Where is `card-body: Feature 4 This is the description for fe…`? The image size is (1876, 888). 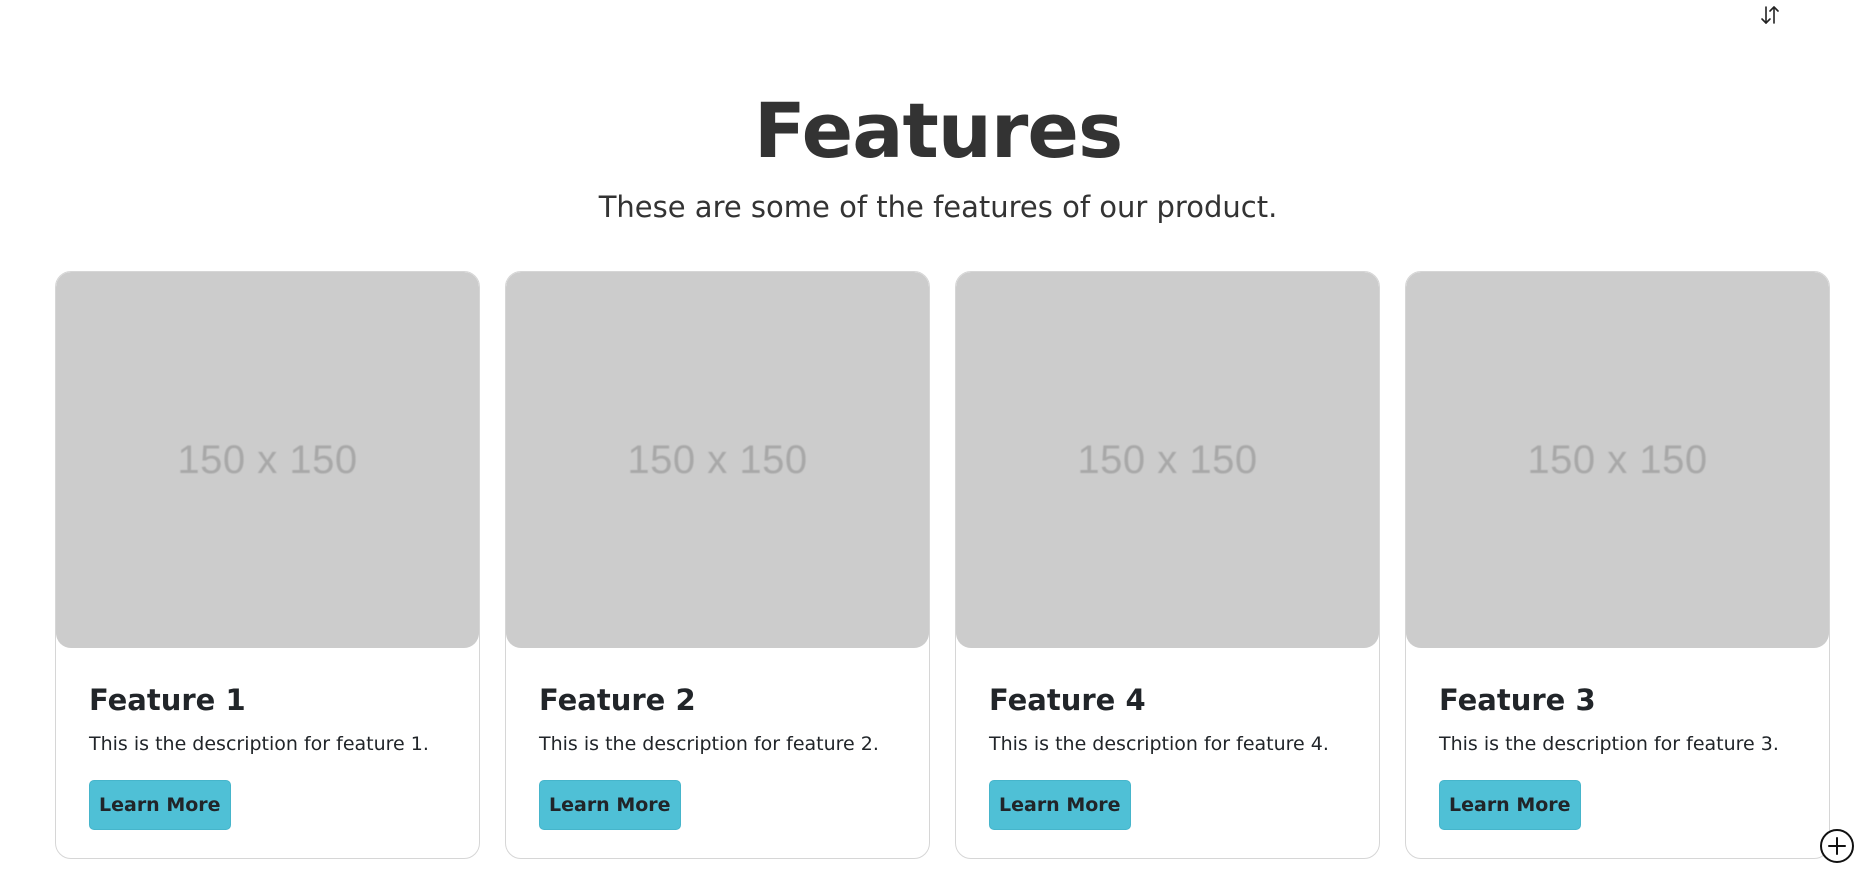
card-body: Feature 4 This is the description for fe… is located at coordinates (1167, 739).